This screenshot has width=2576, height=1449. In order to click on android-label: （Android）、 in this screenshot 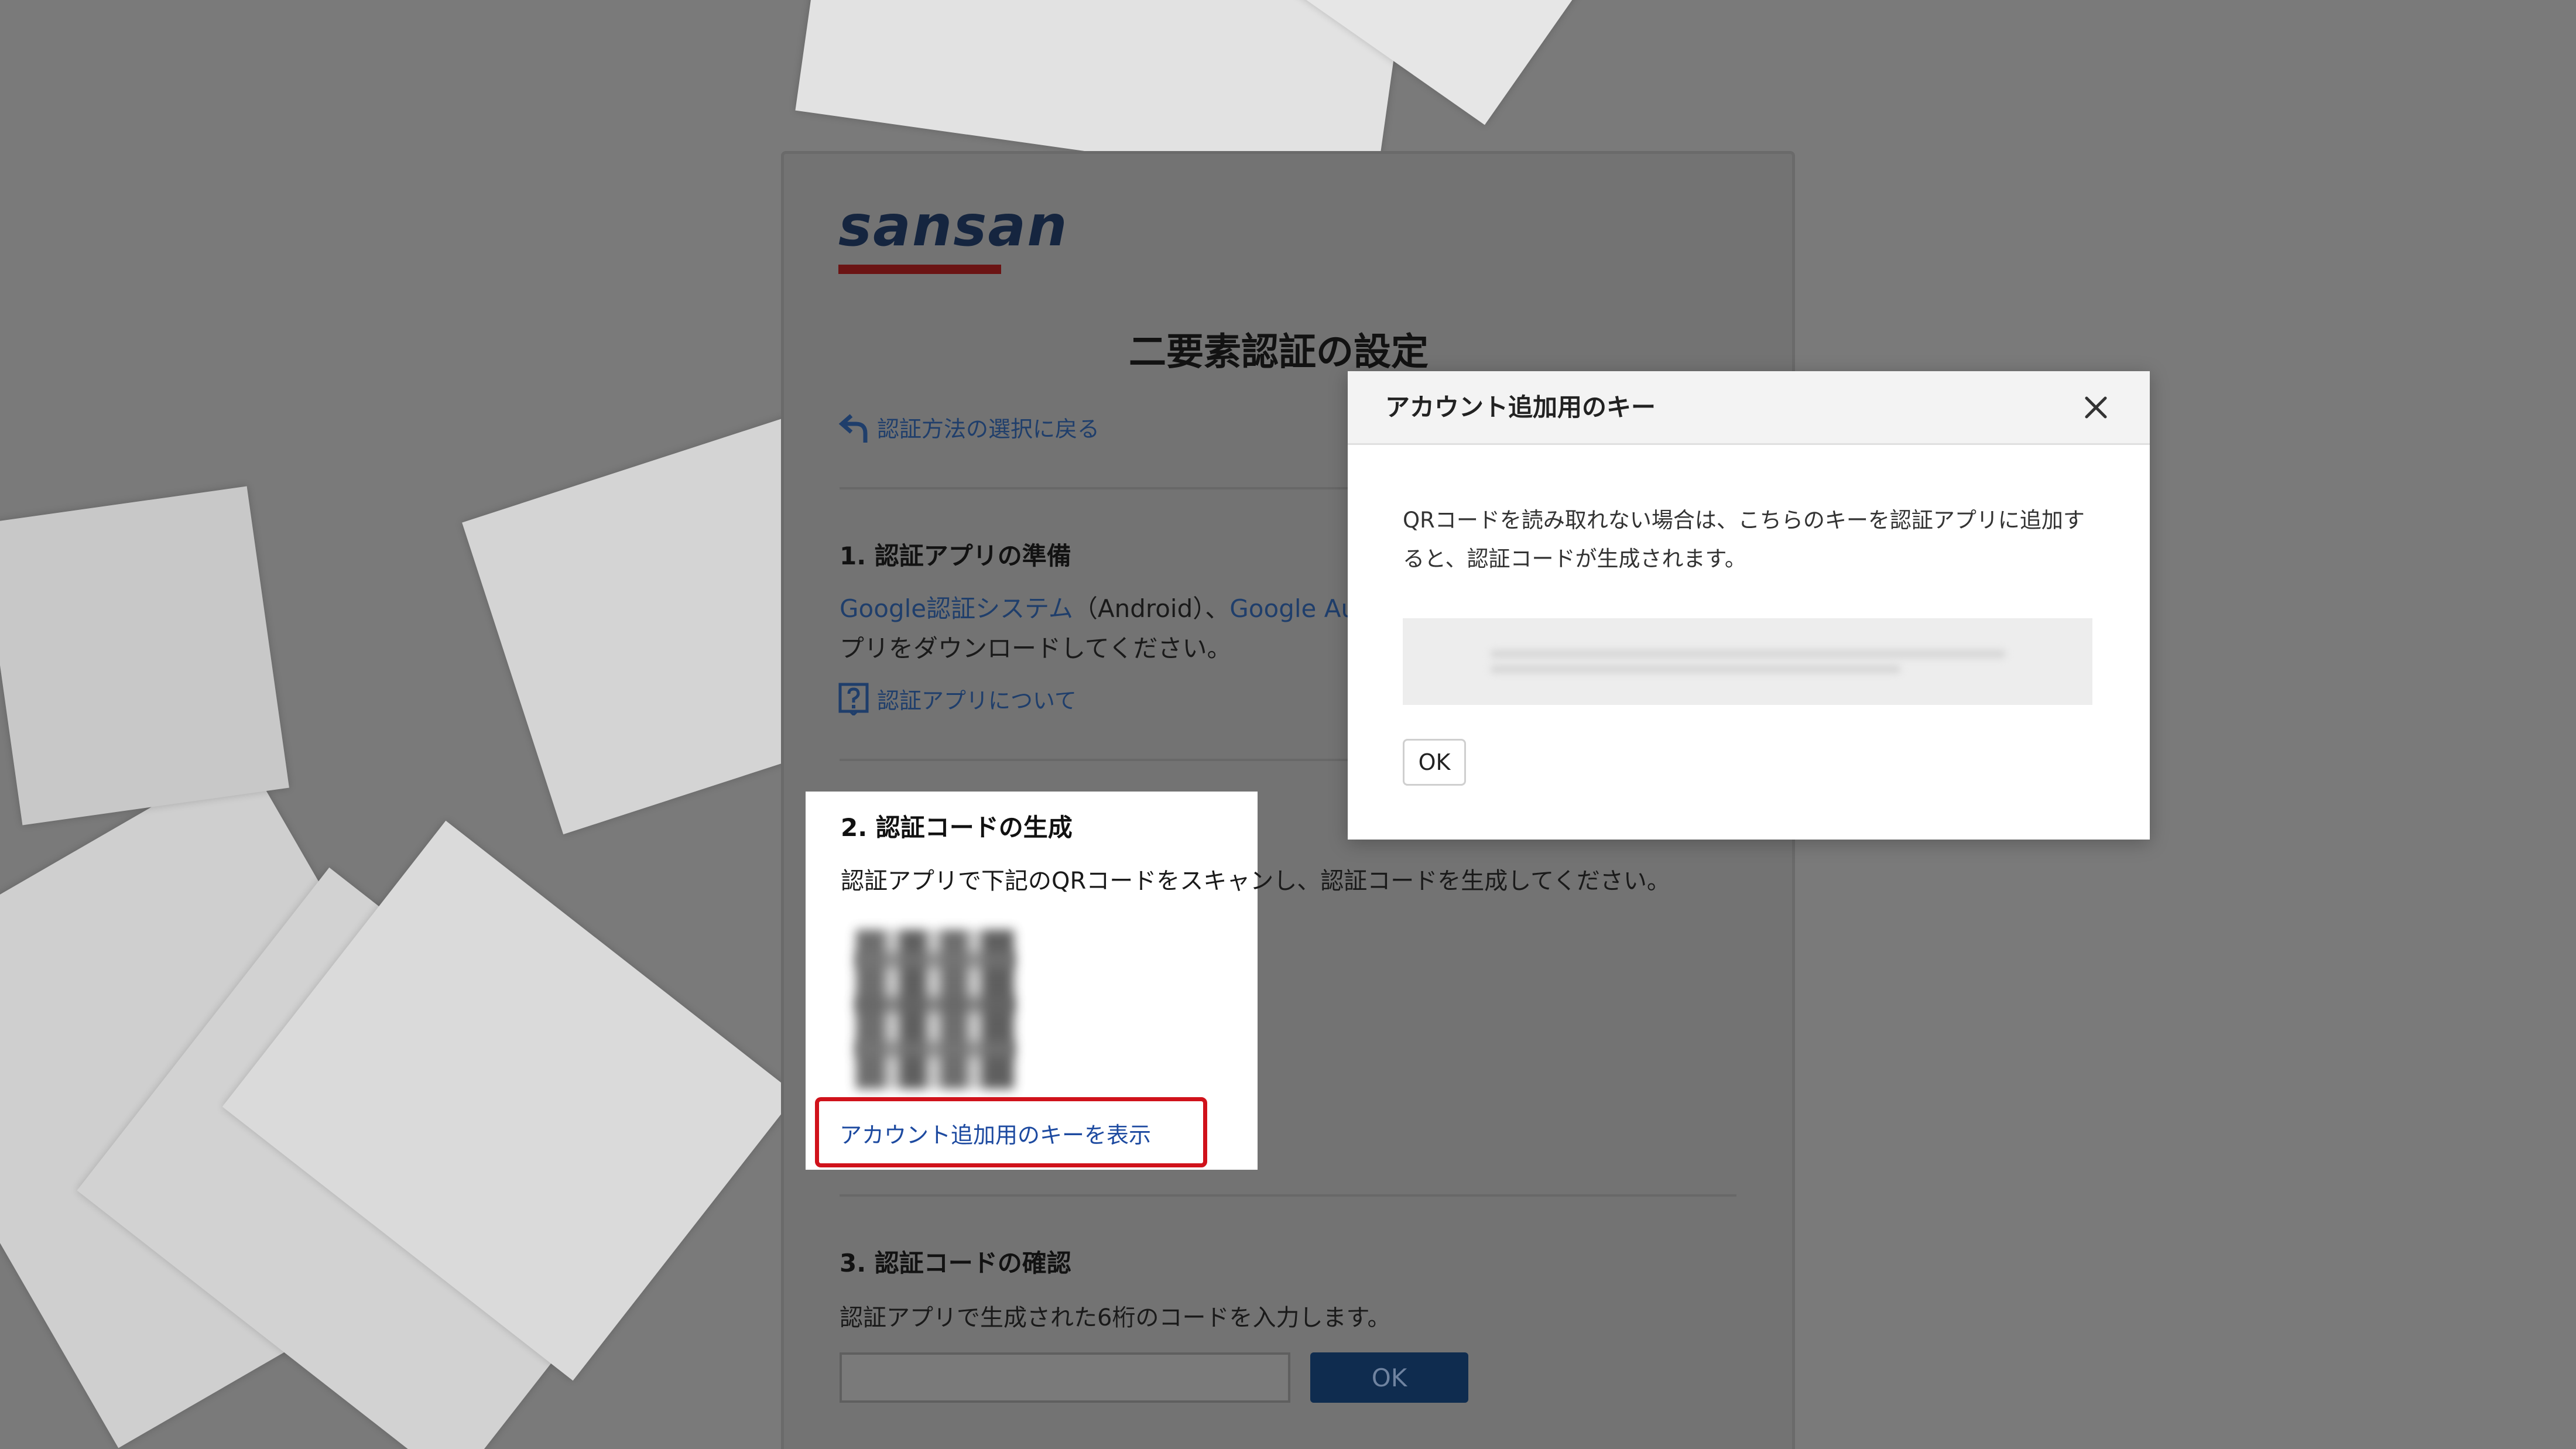, I will do `click(1151, 608)`.